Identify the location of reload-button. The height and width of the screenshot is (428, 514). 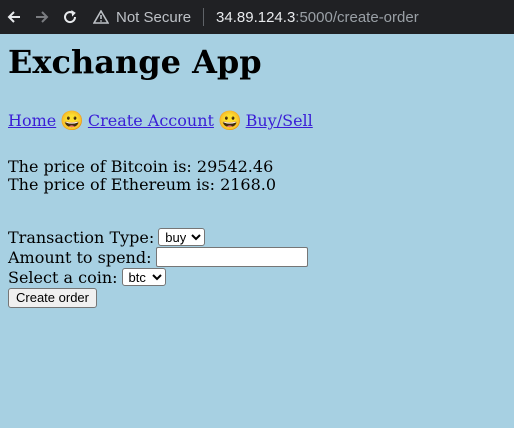
(70, 17).